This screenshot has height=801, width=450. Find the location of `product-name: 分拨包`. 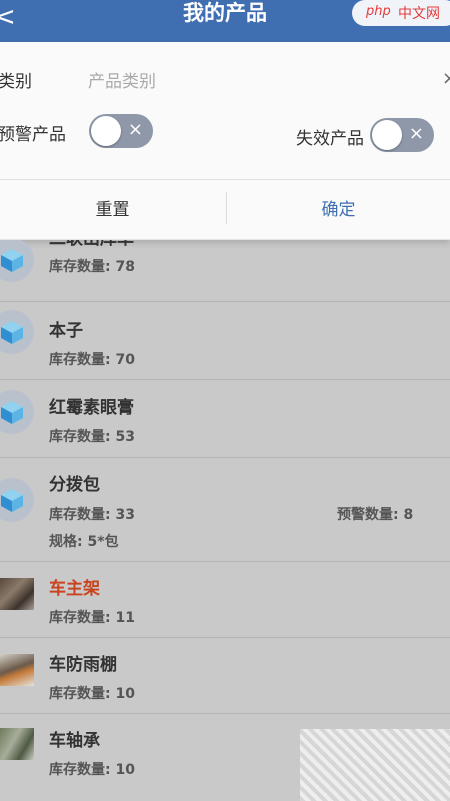

product-name: 分拨包 is located at coordinates (74, 485).